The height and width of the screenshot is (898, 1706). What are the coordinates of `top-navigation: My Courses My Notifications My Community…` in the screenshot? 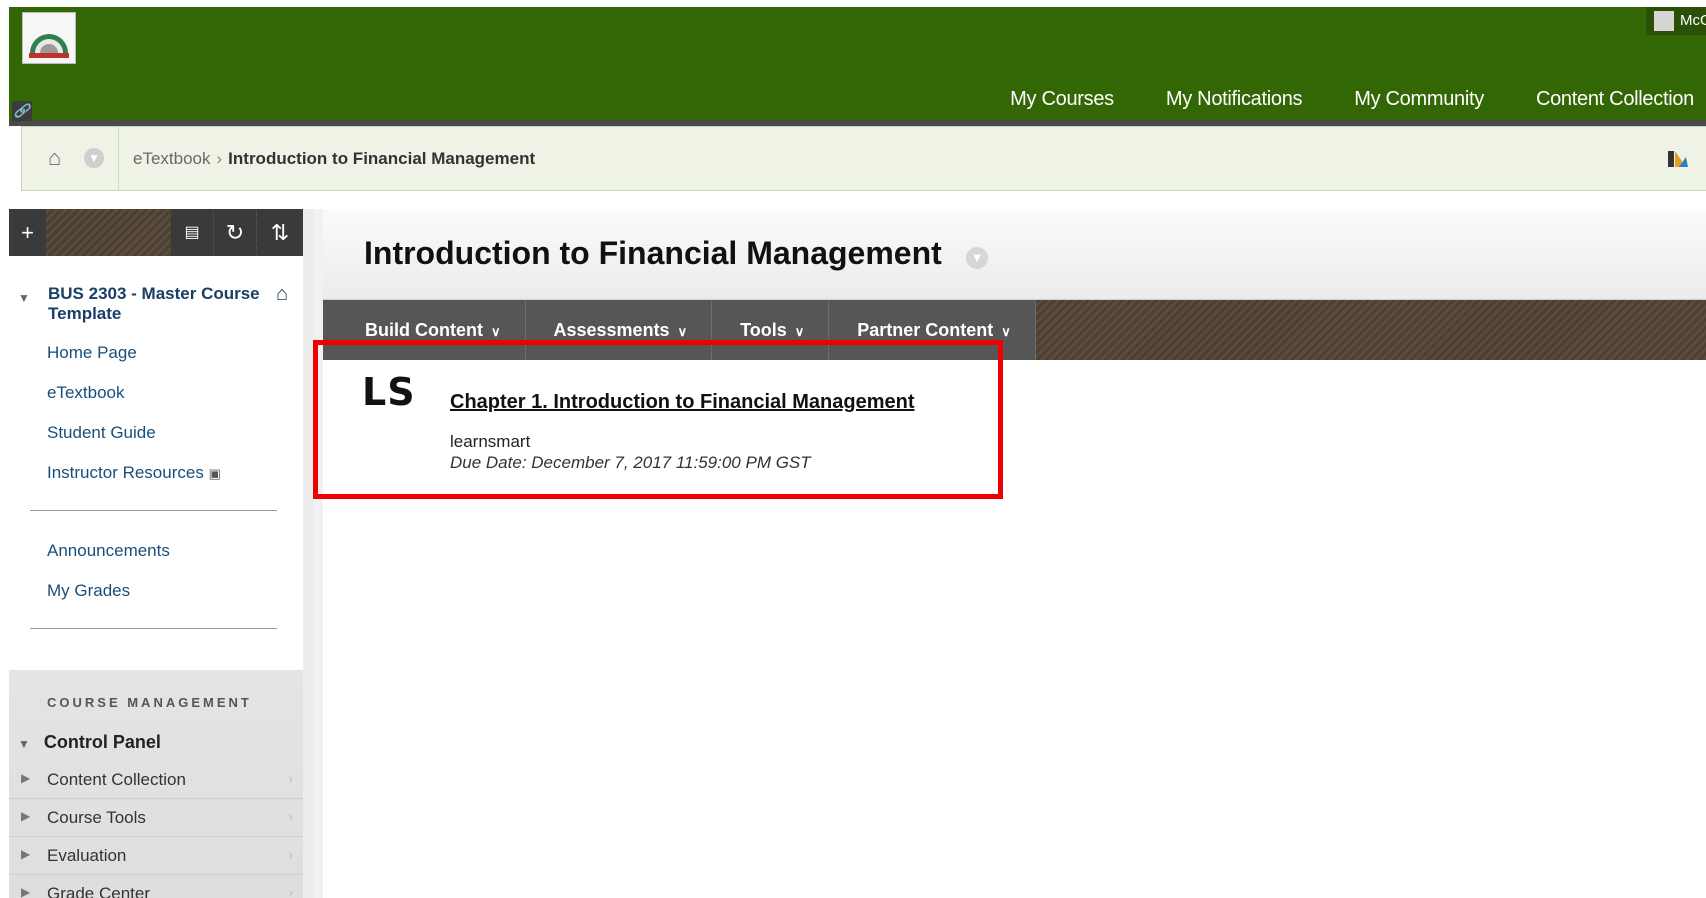 It's located at (1358, 99).